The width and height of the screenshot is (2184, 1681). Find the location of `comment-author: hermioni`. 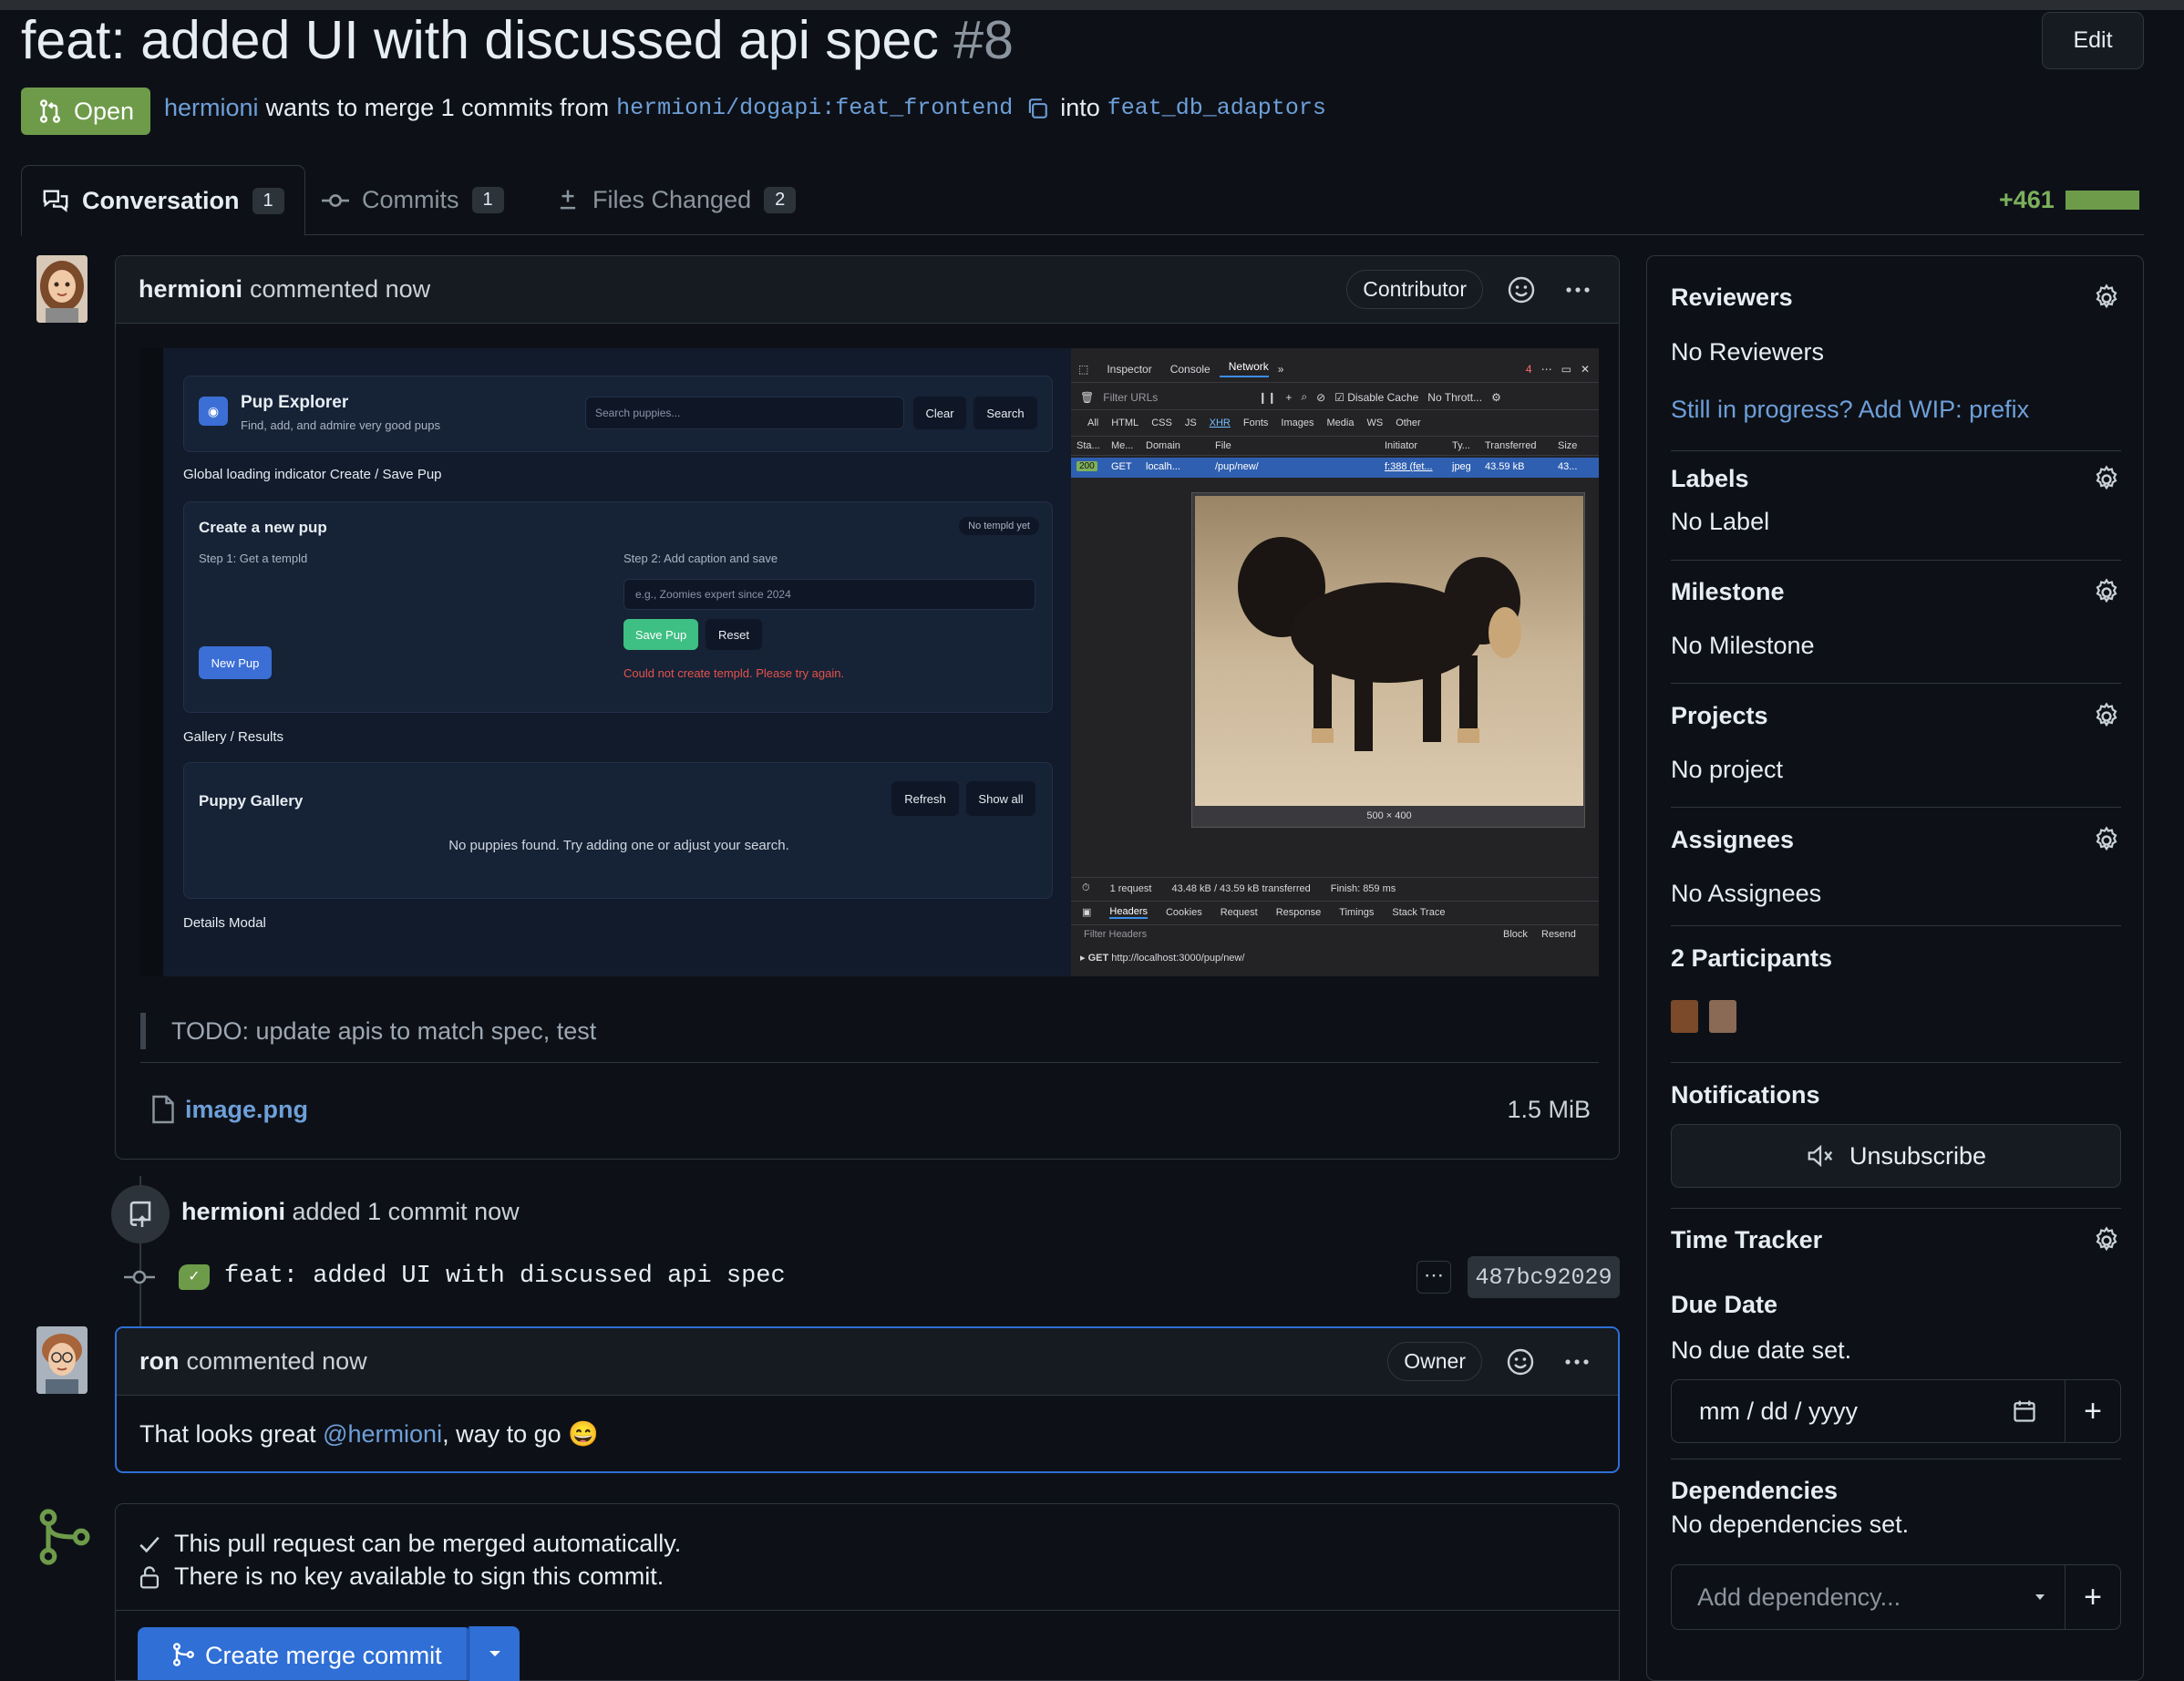

comment-author: hermioni is located at coordinates (190, 289).